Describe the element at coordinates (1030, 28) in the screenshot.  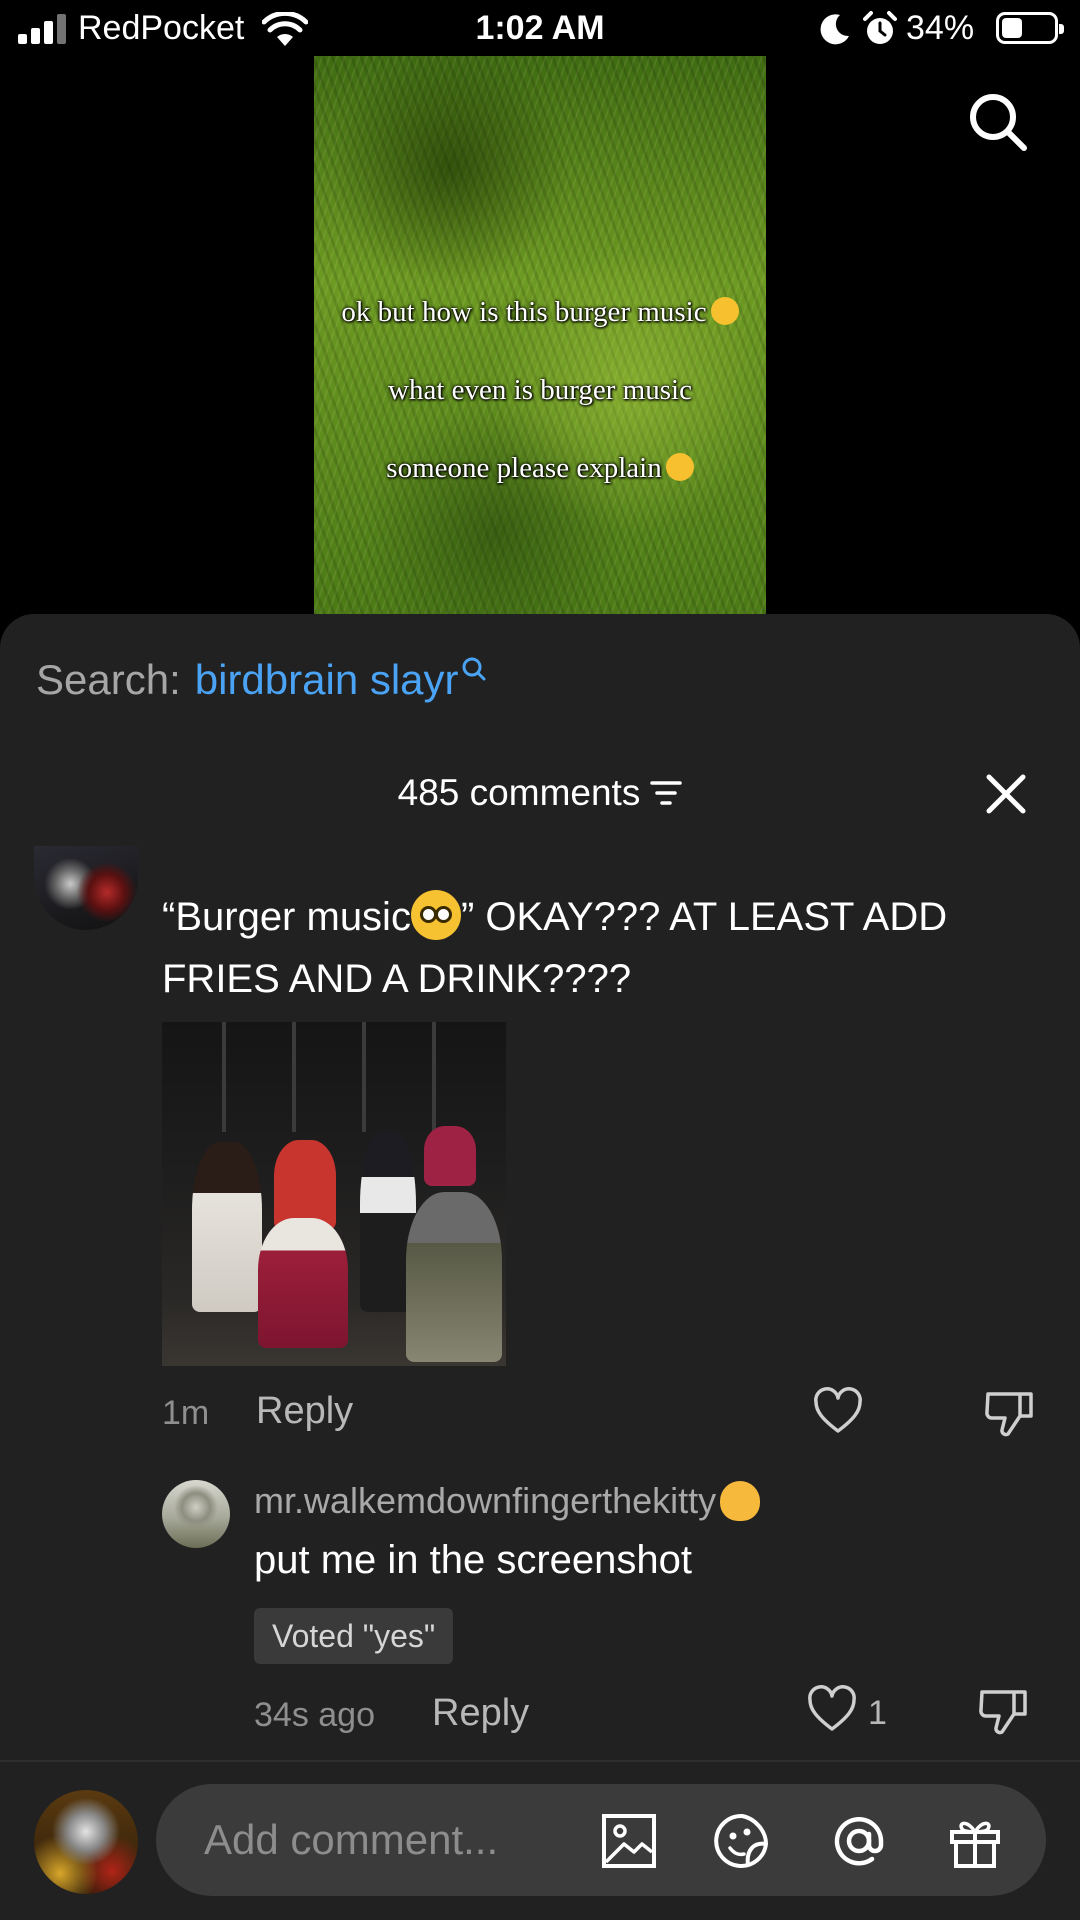
I see `battery-icon` at that location.